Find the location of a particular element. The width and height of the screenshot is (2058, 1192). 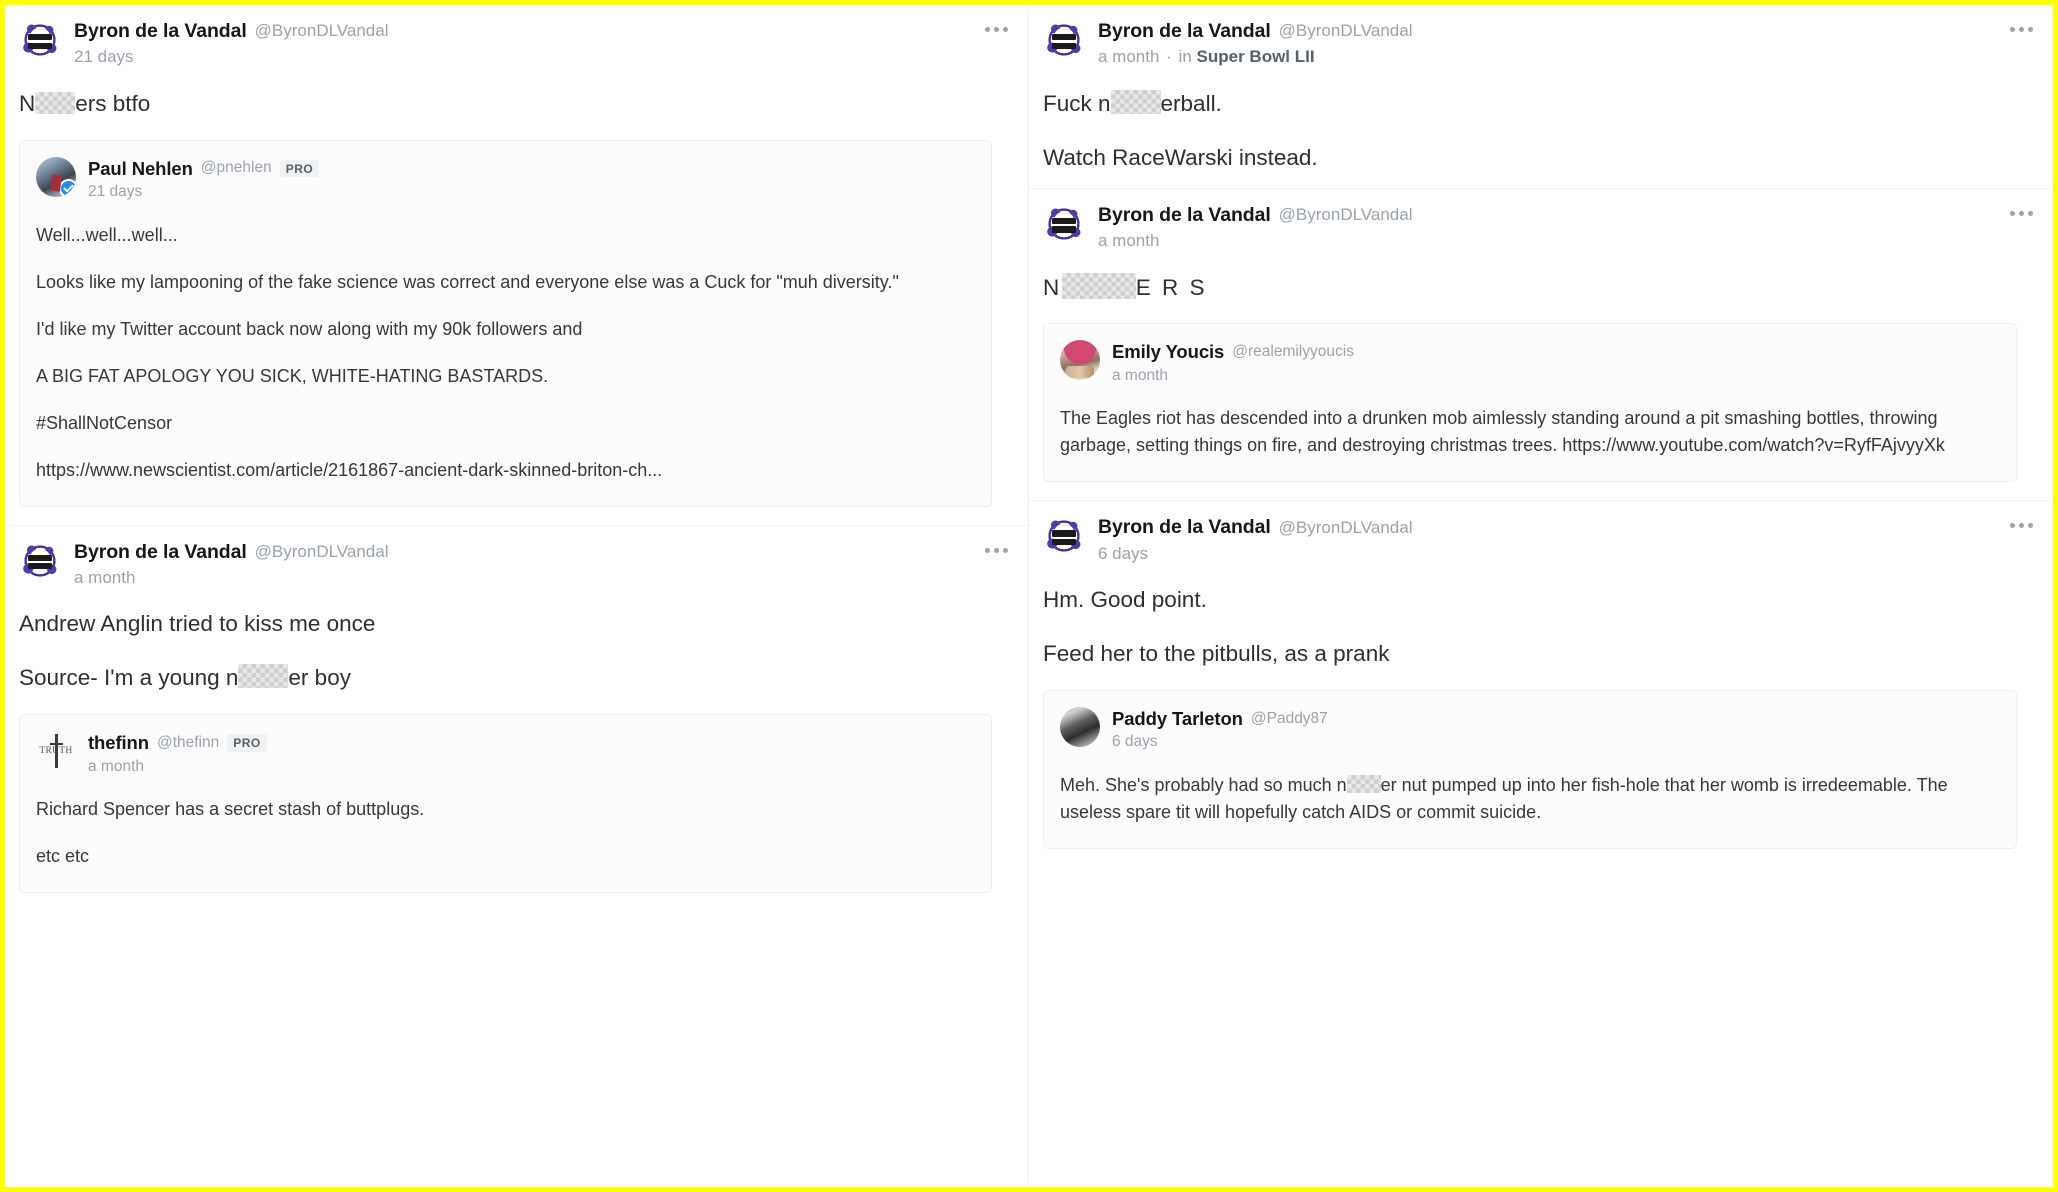

quoted-author-identity: Paddy Tarleton @Paddy87 is located at coordinates (1220, 718).